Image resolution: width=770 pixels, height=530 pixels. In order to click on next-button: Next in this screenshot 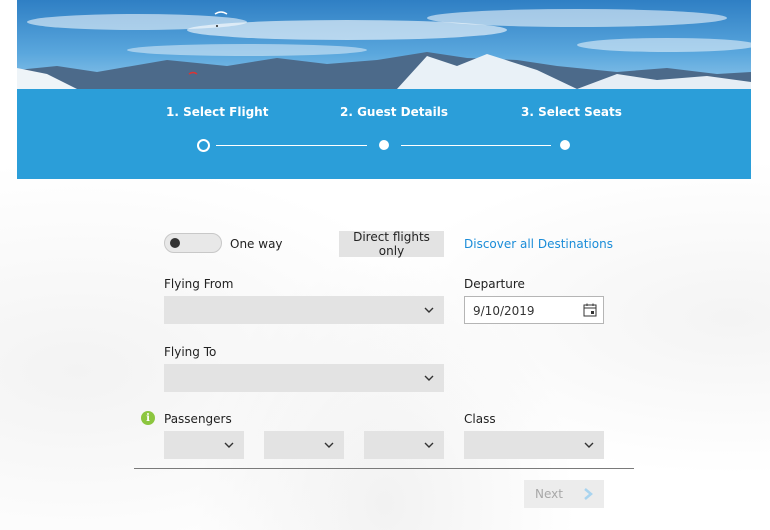, I will do `click(564, 494)`.